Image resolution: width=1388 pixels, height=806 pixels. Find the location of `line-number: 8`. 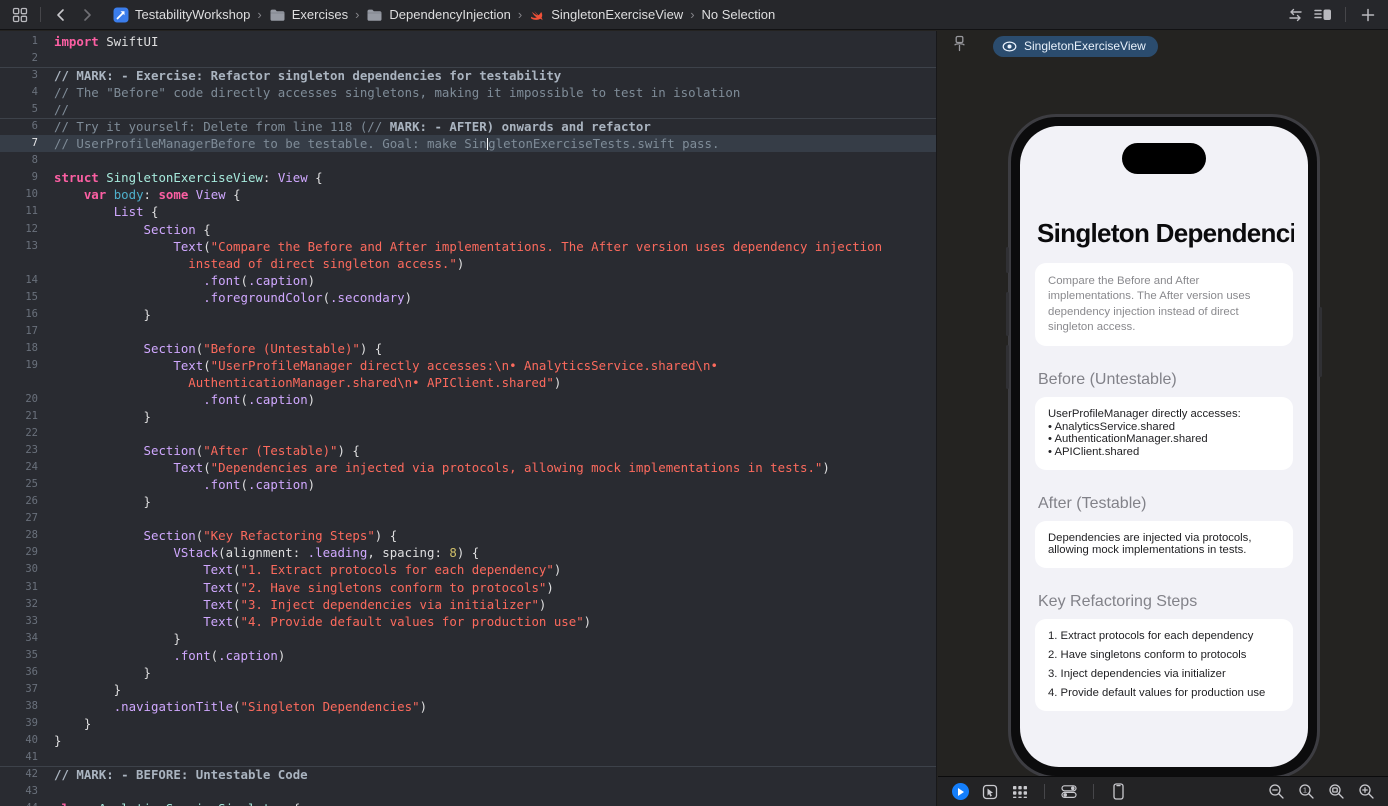

line-number: 8 is located at coordinates (19, 160).